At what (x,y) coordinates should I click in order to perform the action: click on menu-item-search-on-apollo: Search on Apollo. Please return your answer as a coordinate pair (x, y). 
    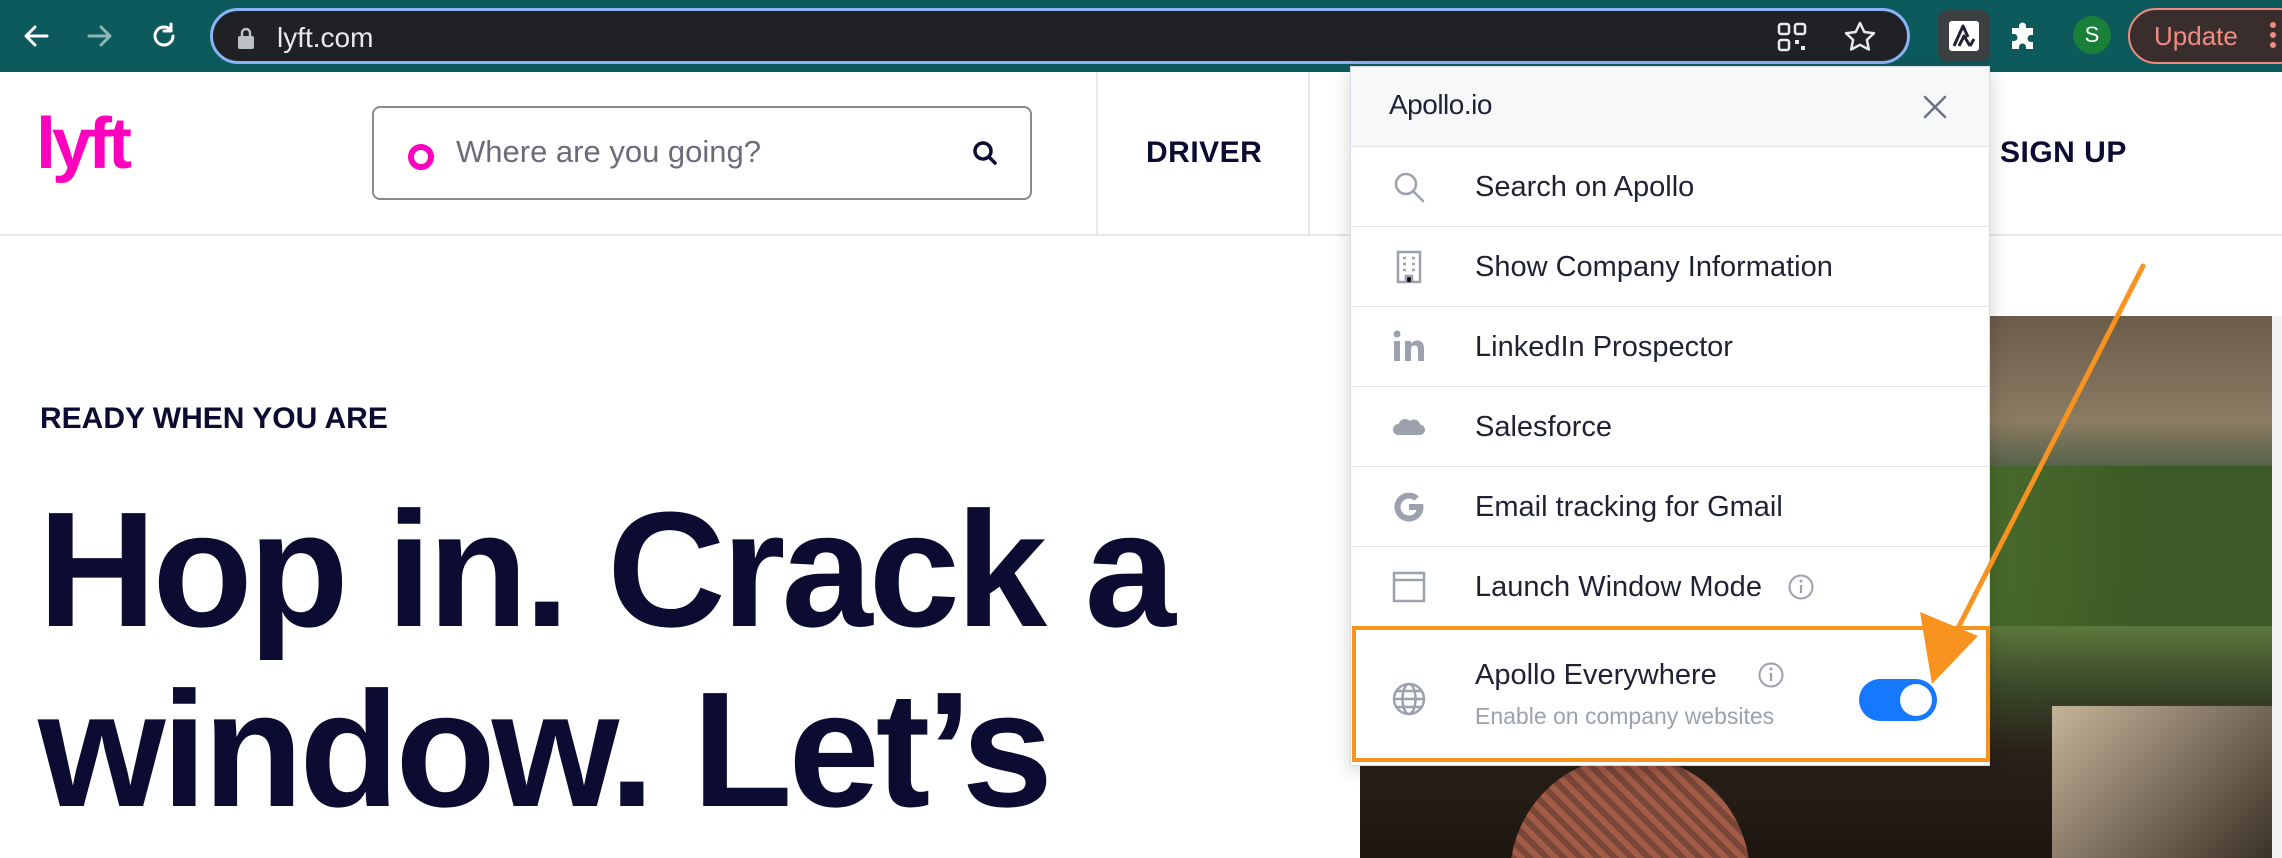
    Looking at the image, I should click on (1670, 187).